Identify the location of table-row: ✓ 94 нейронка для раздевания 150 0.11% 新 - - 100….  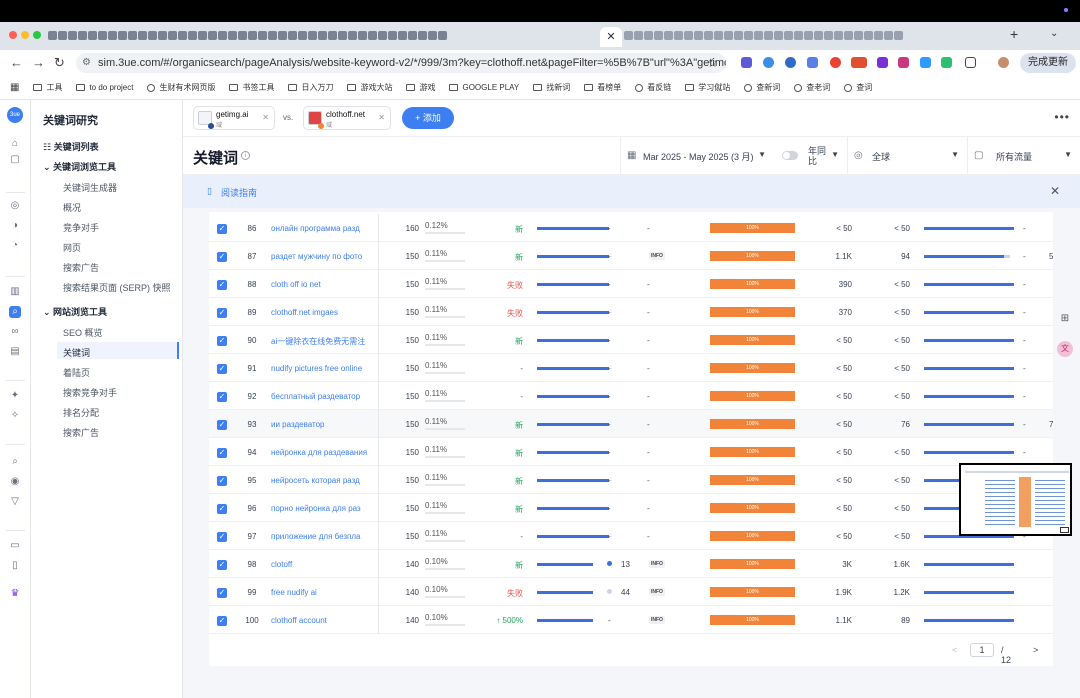
(631, 452).